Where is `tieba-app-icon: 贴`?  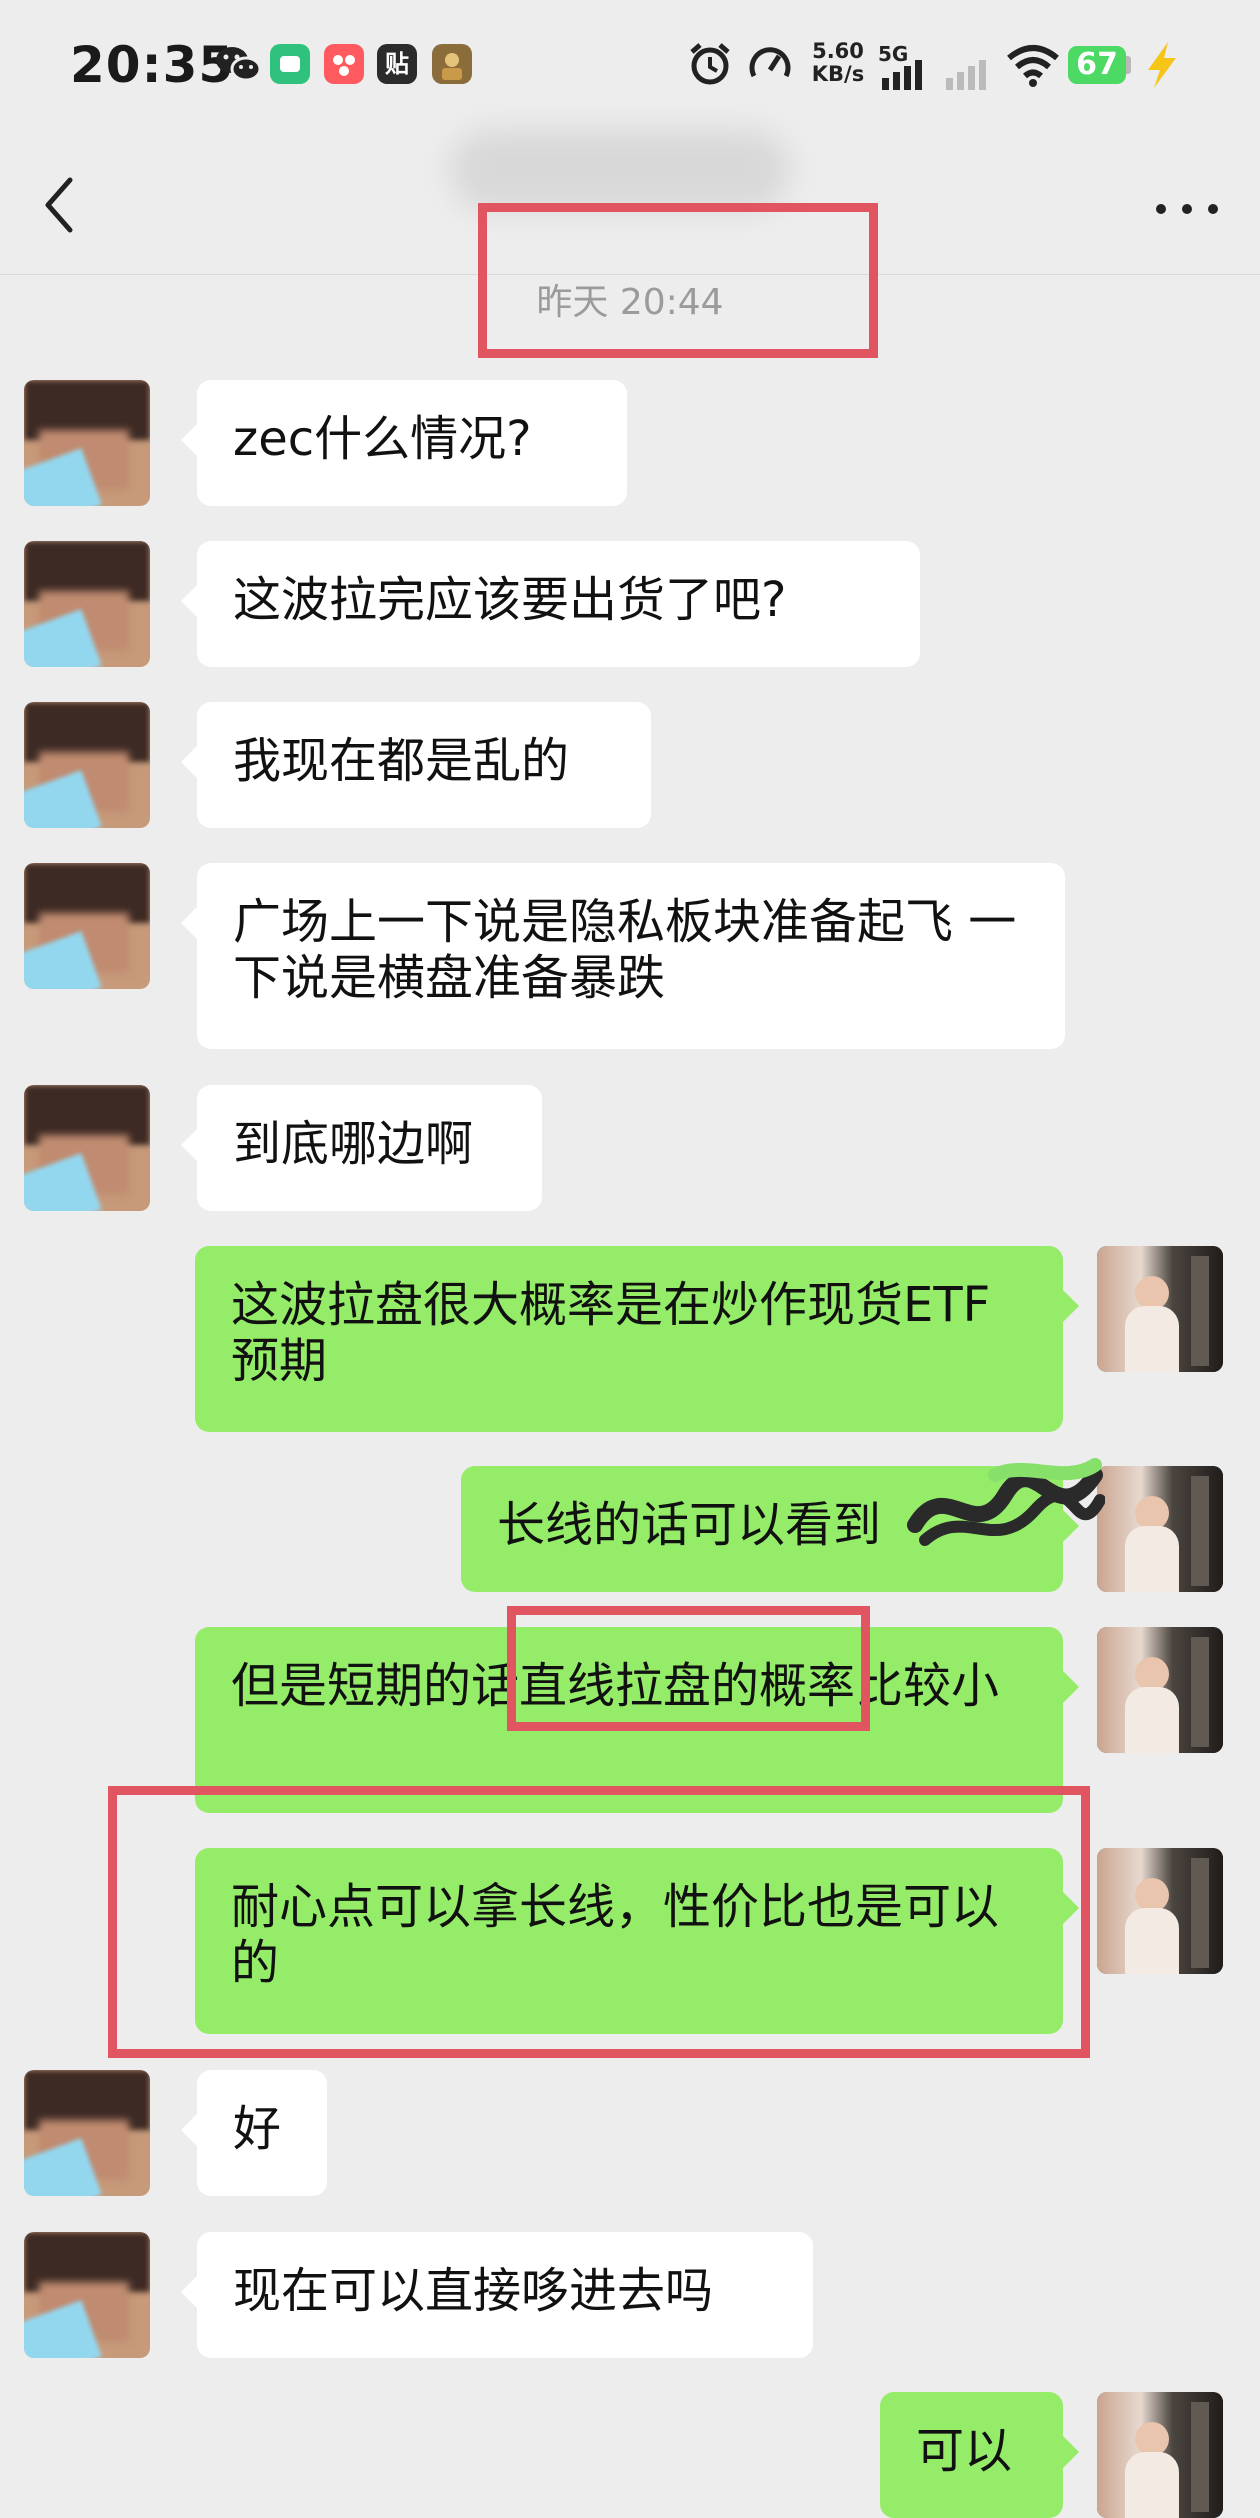
tieba-app-icon: 贴 is located at coordinates (397, 64).